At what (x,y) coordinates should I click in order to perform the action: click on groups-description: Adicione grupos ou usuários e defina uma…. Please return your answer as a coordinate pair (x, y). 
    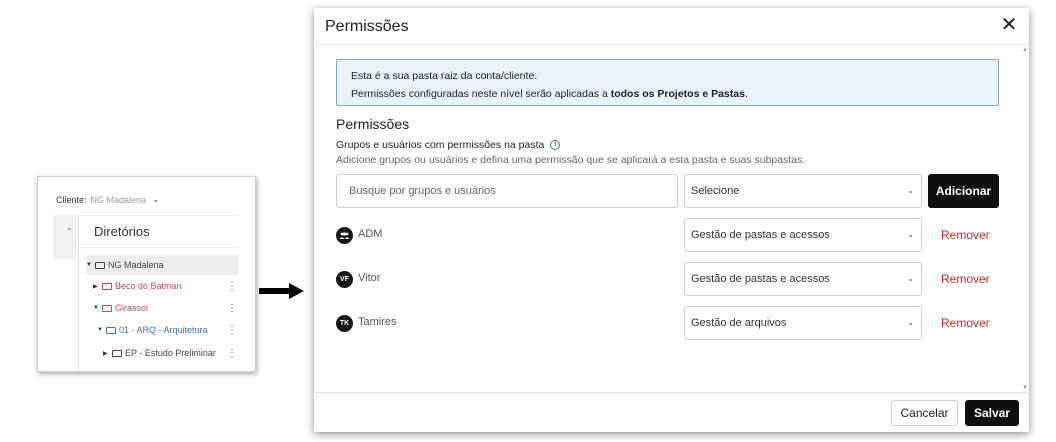
    Looking at the image, I should click on (571, 160).